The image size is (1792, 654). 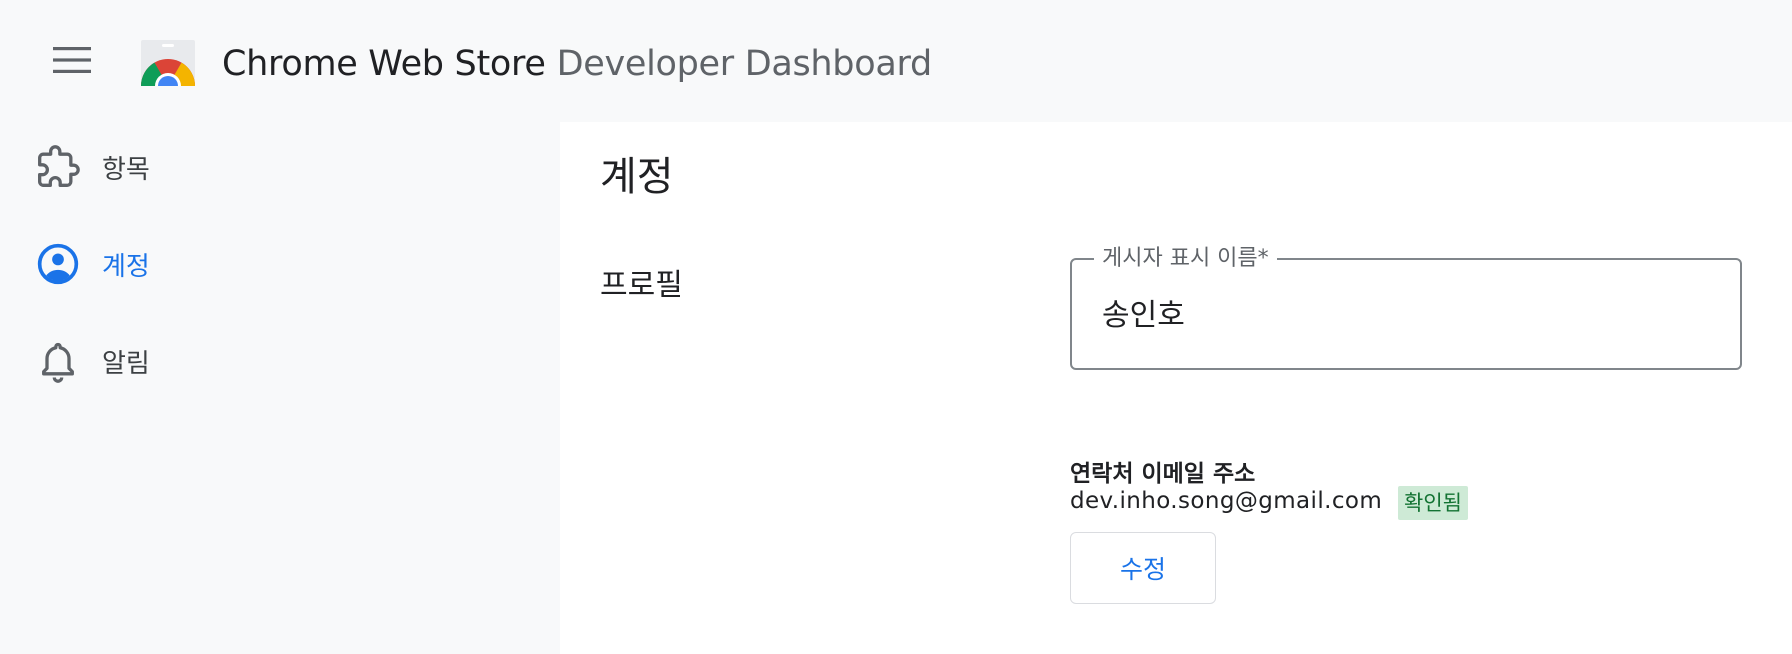 What do you see at coordinates (280, 167) in the screenshot?
I see `sidebar-item-items: 항목` at bounding box center [280, 167].